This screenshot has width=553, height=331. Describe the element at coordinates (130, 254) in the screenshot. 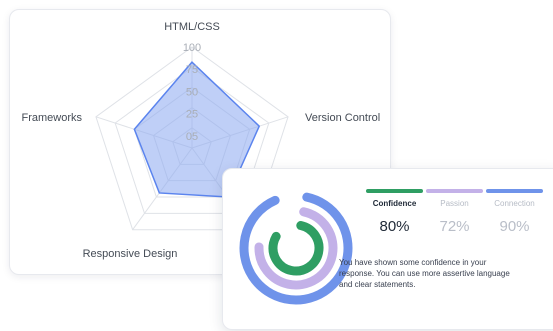

I see `radar-axis-label: Responsive Design` at that location.